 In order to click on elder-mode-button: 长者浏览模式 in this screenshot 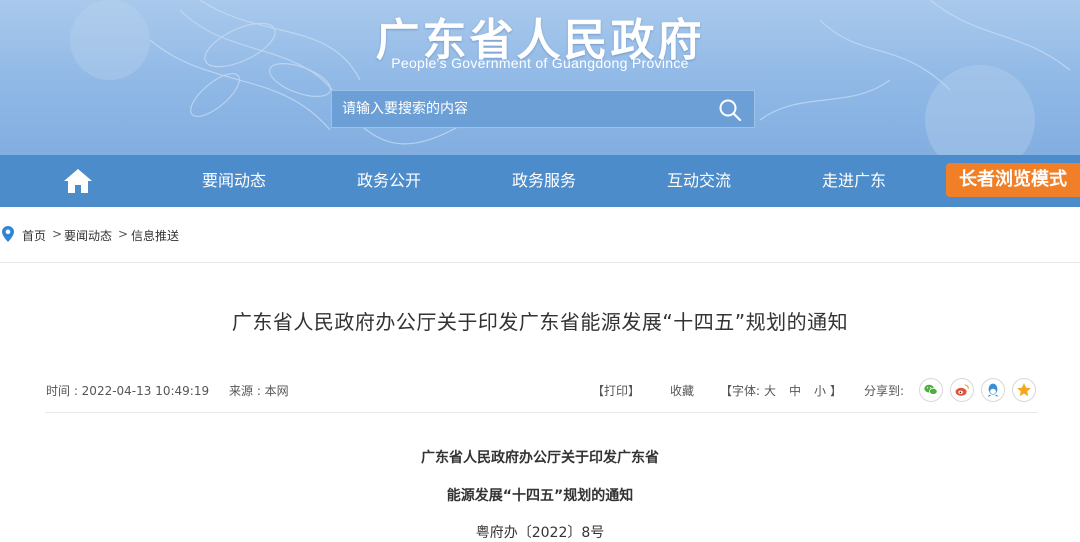, I will do `click(1013, 180)`.